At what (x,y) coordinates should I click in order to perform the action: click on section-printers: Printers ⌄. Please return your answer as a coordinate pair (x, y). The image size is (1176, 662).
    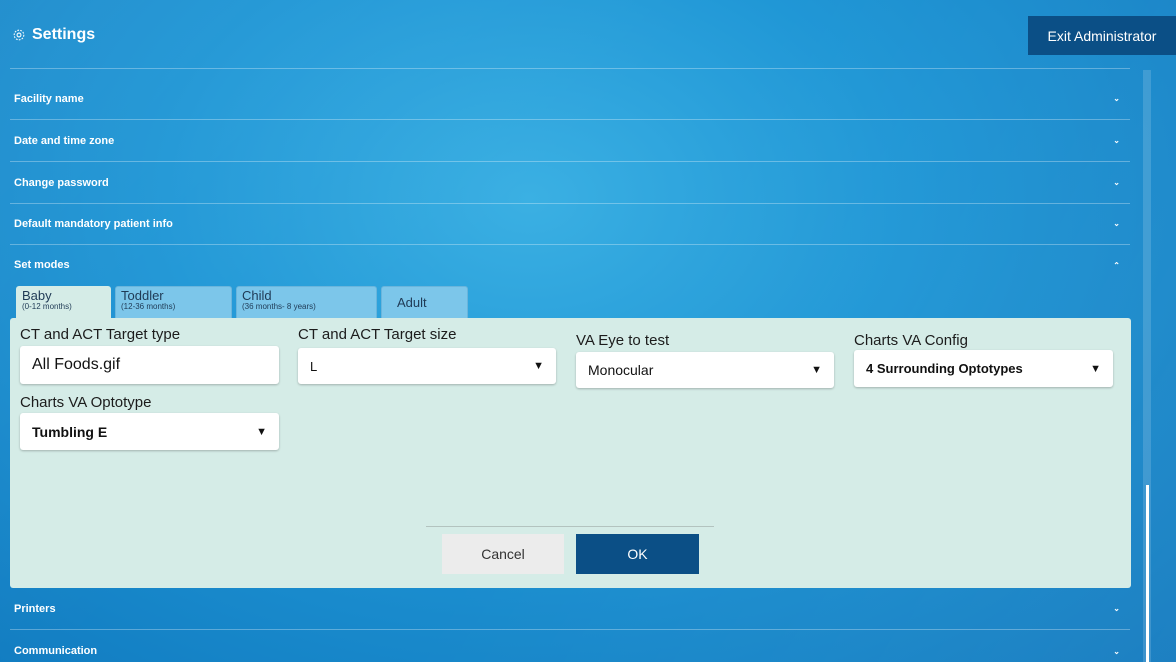
    Looking at the image, I should click on (570, 609).